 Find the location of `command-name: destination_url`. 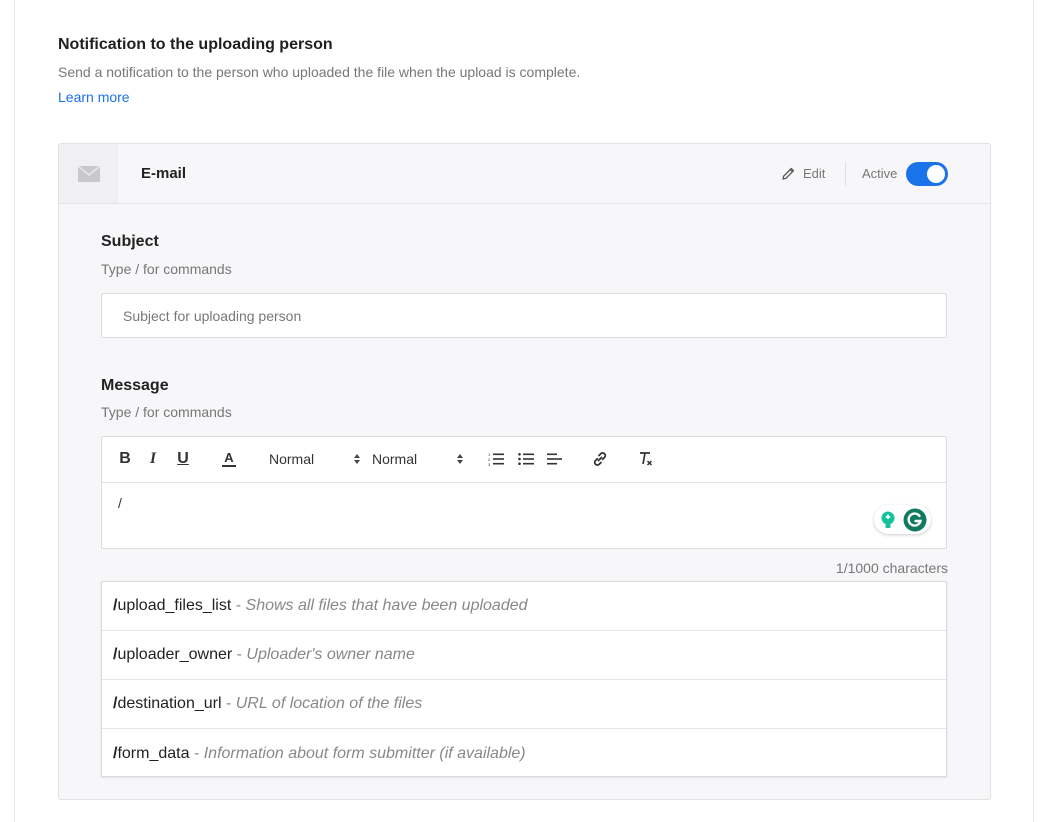

command-name: destination_url is located at coordinates (169, 703).